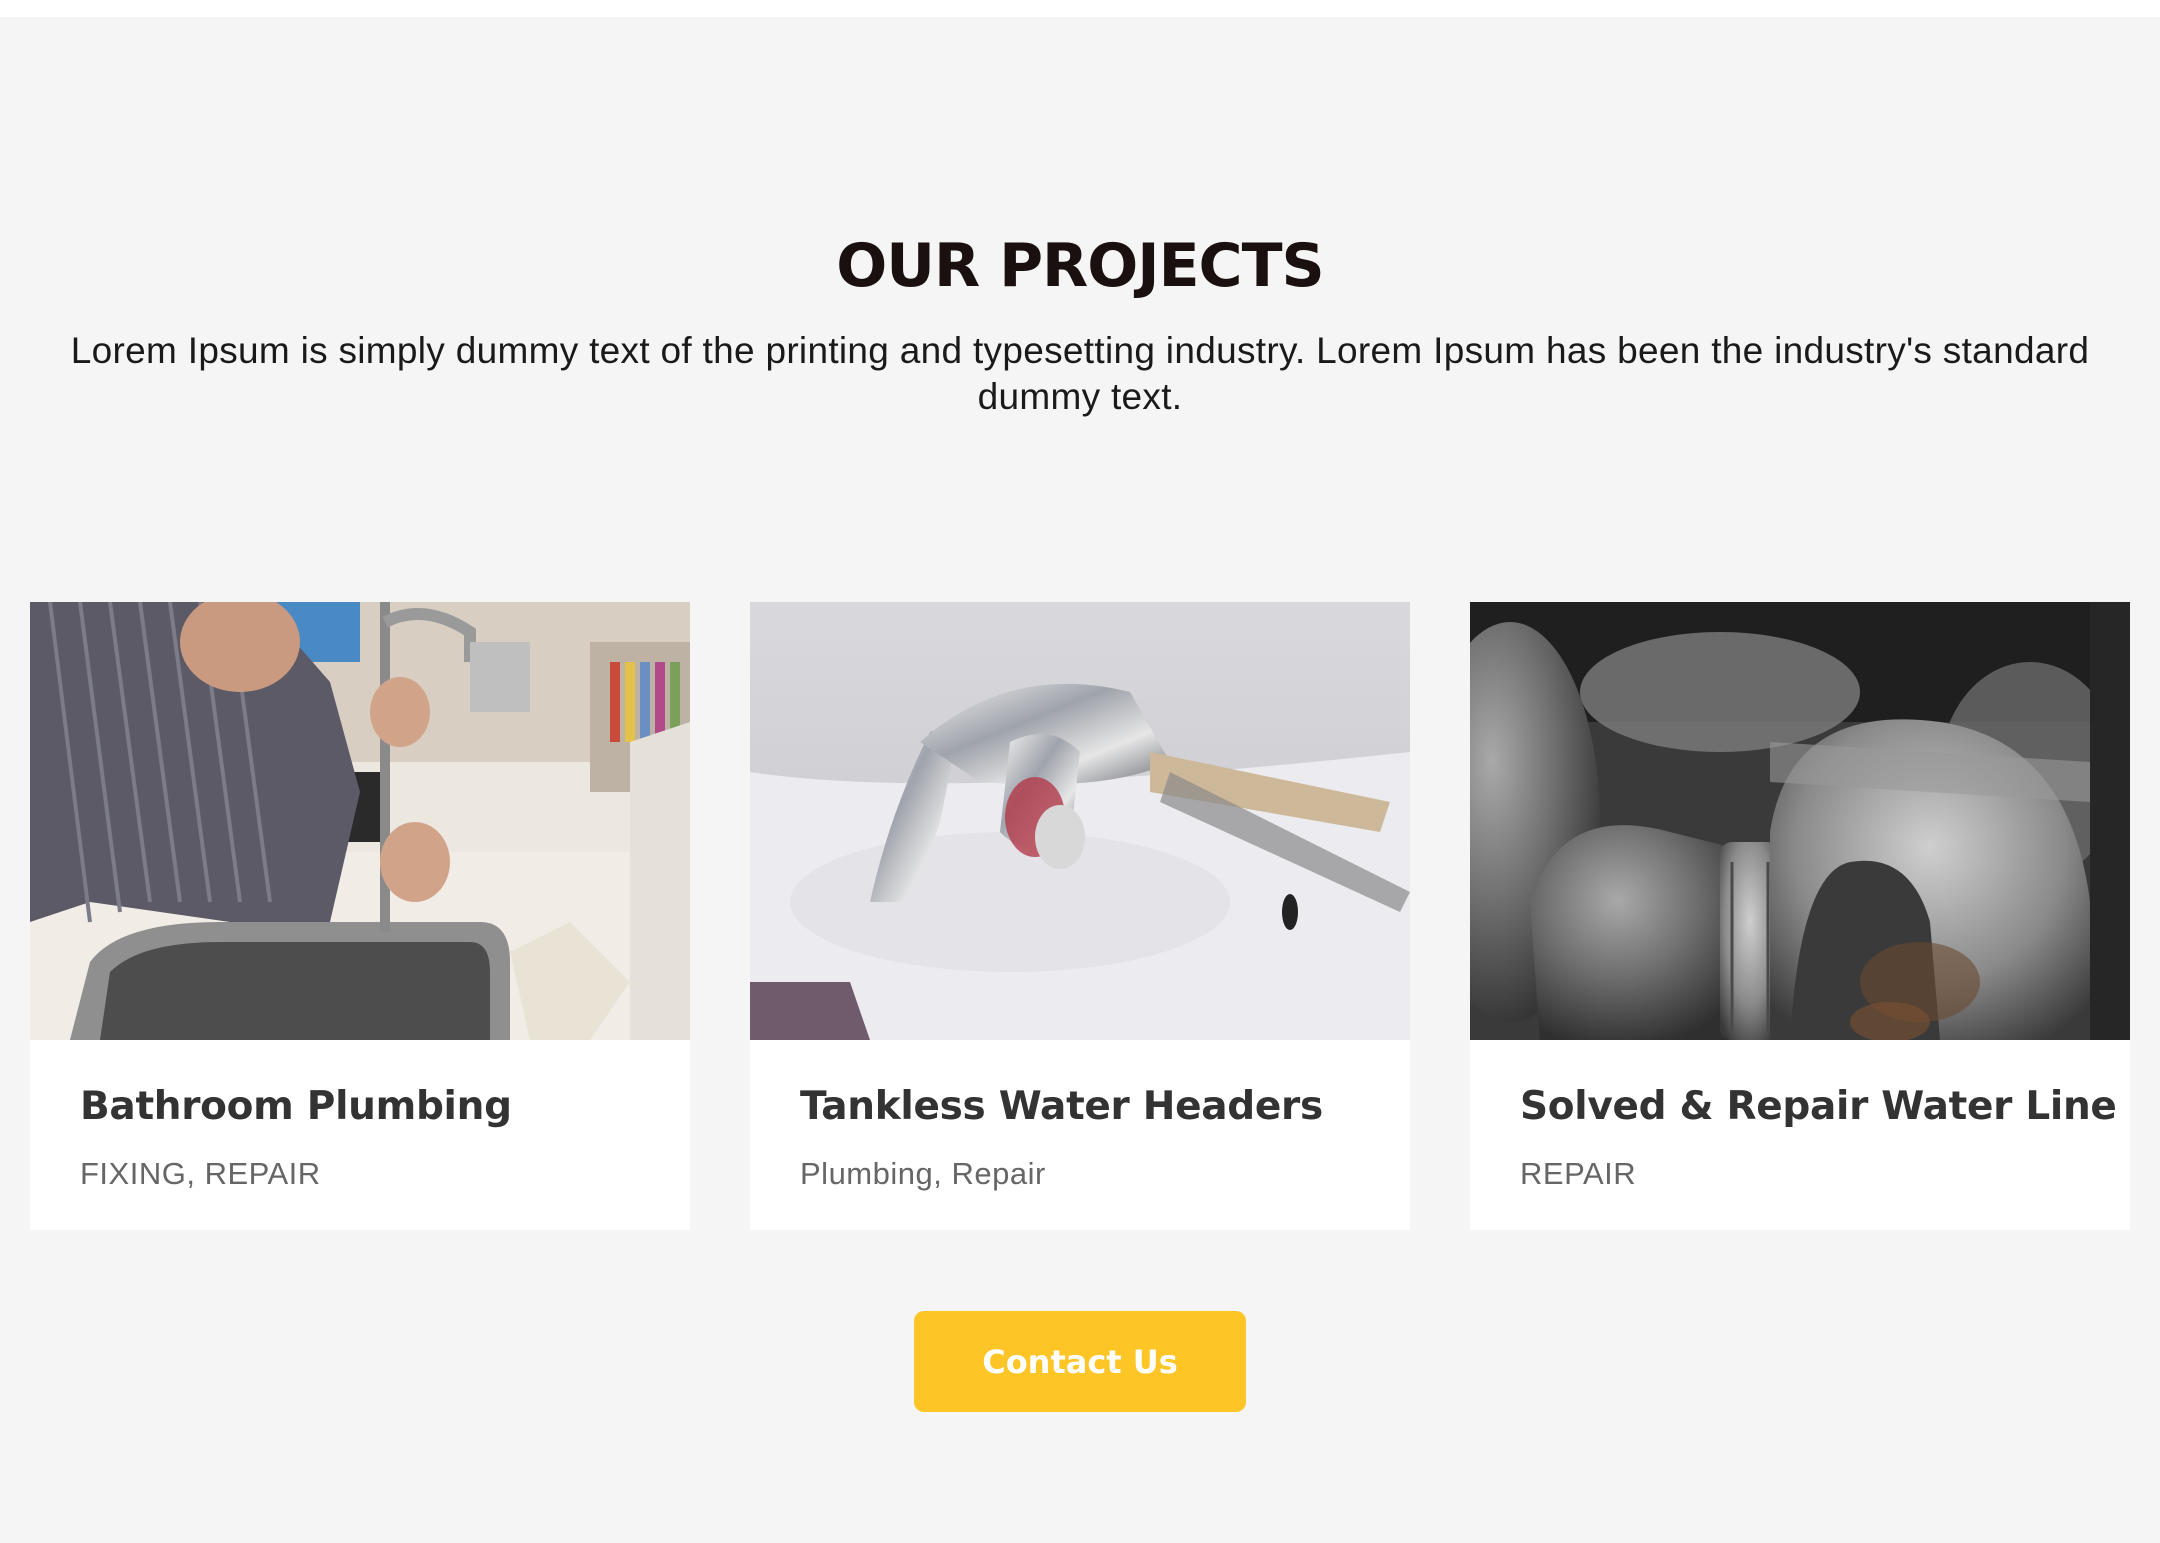 This screenshot has height=1543, width=2160. Describe the element at coordinates (1800, 821) in the screenshot. I see `project-image-pipes` at that location.